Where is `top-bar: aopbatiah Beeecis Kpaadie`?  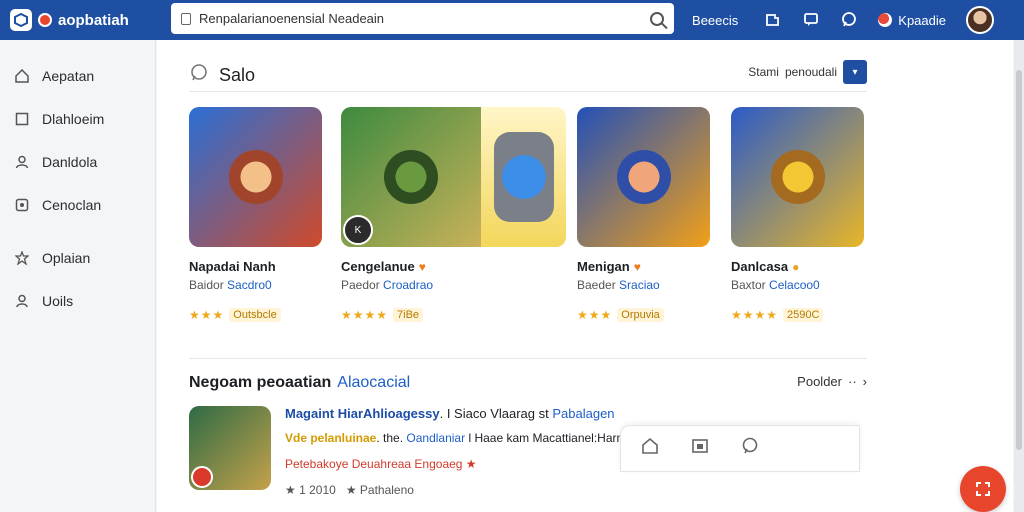
top-bar: aopbatiah Beeecis Kpaadie is located at coordinates (512, 20).